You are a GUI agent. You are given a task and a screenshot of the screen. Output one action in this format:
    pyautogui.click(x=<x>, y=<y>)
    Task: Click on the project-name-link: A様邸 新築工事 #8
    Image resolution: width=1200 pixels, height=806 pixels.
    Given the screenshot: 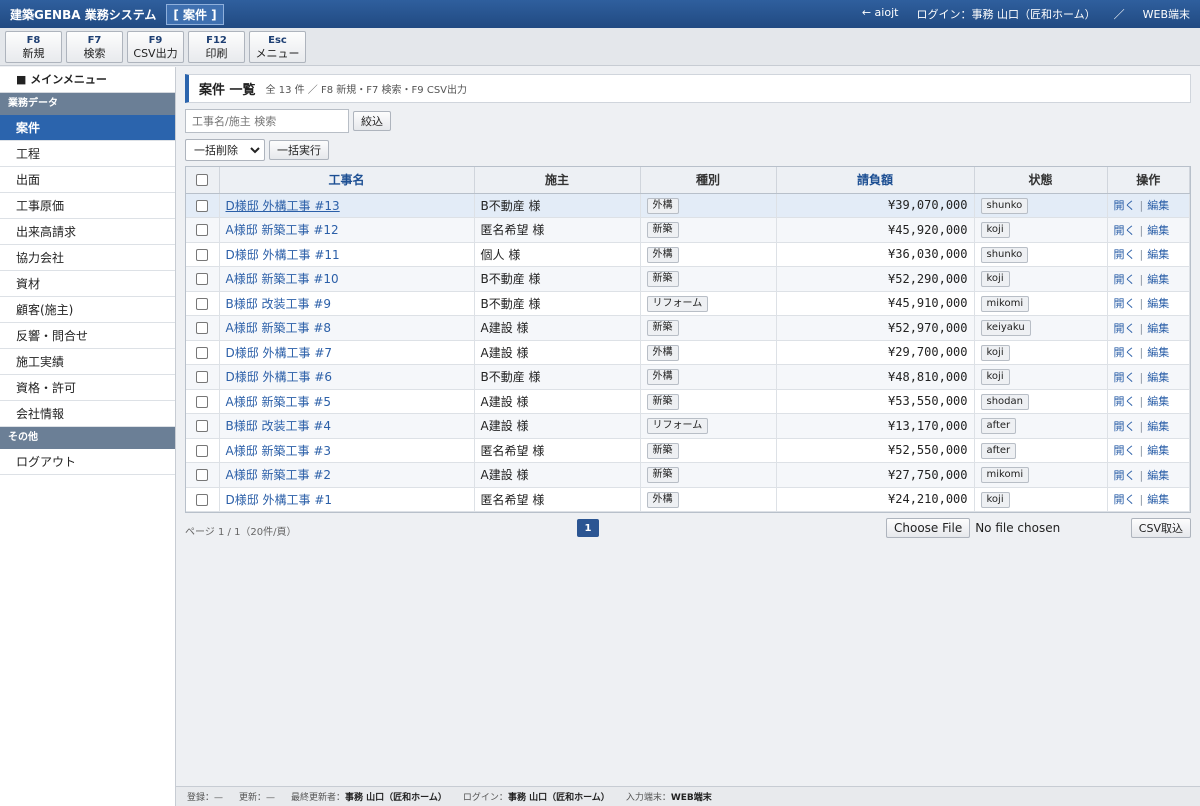 What is the action you would take?
    pyautogui.click(x=279, y=328)
    